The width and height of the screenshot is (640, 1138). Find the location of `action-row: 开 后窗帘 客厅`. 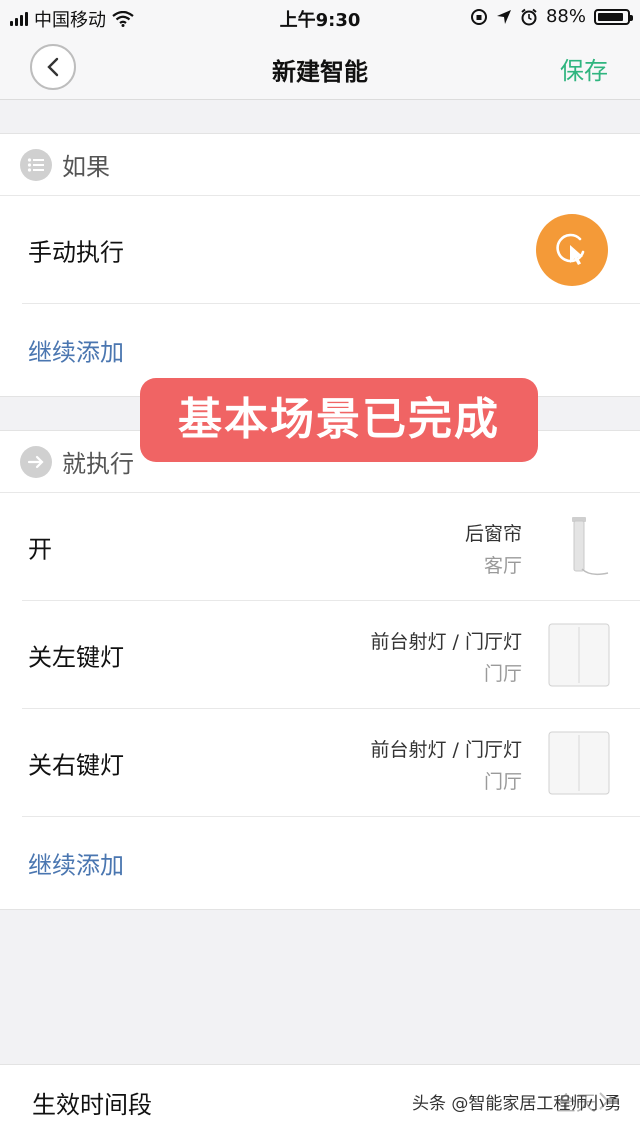

action-row: 开 后窗帘 客厅 is located at coordinates (331, 547).